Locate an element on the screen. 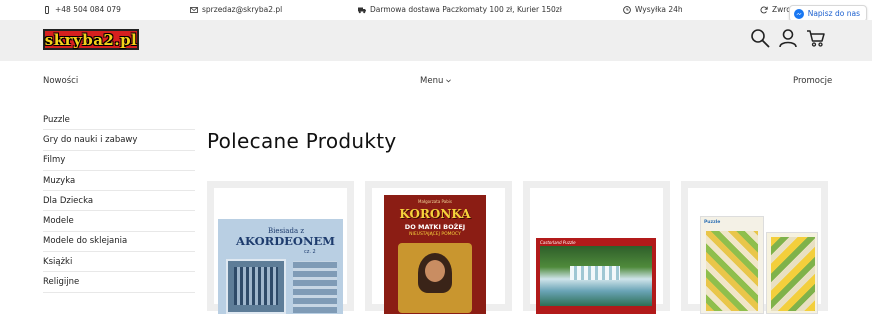  logo-text: skryba2.pl is located at coordinates (91, 39).